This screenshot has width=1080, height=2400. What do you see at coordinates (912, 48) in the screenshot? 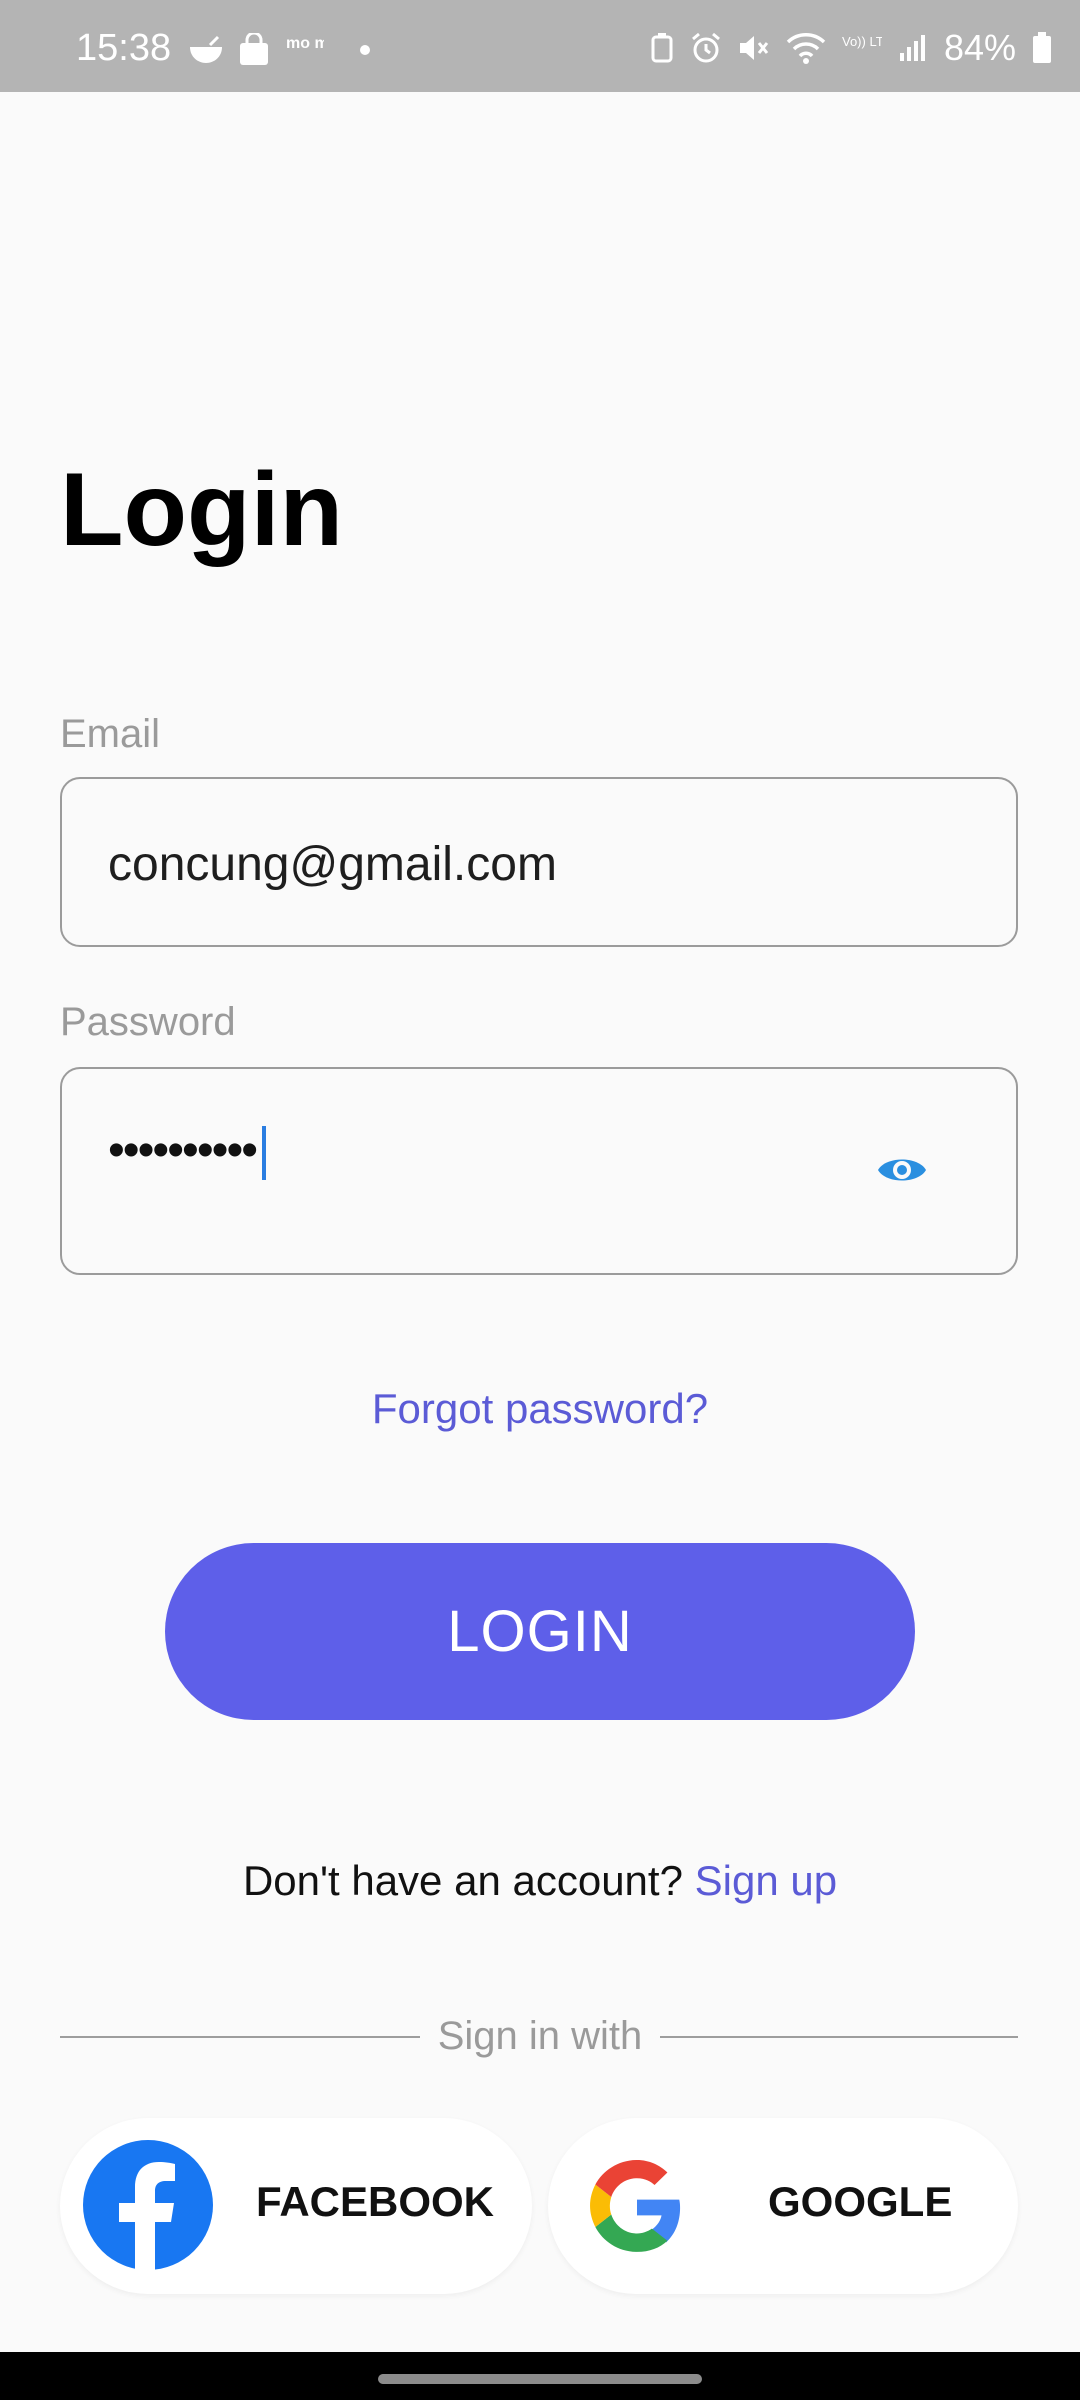
I see `signal-icon` at bounding box center [912, 48].